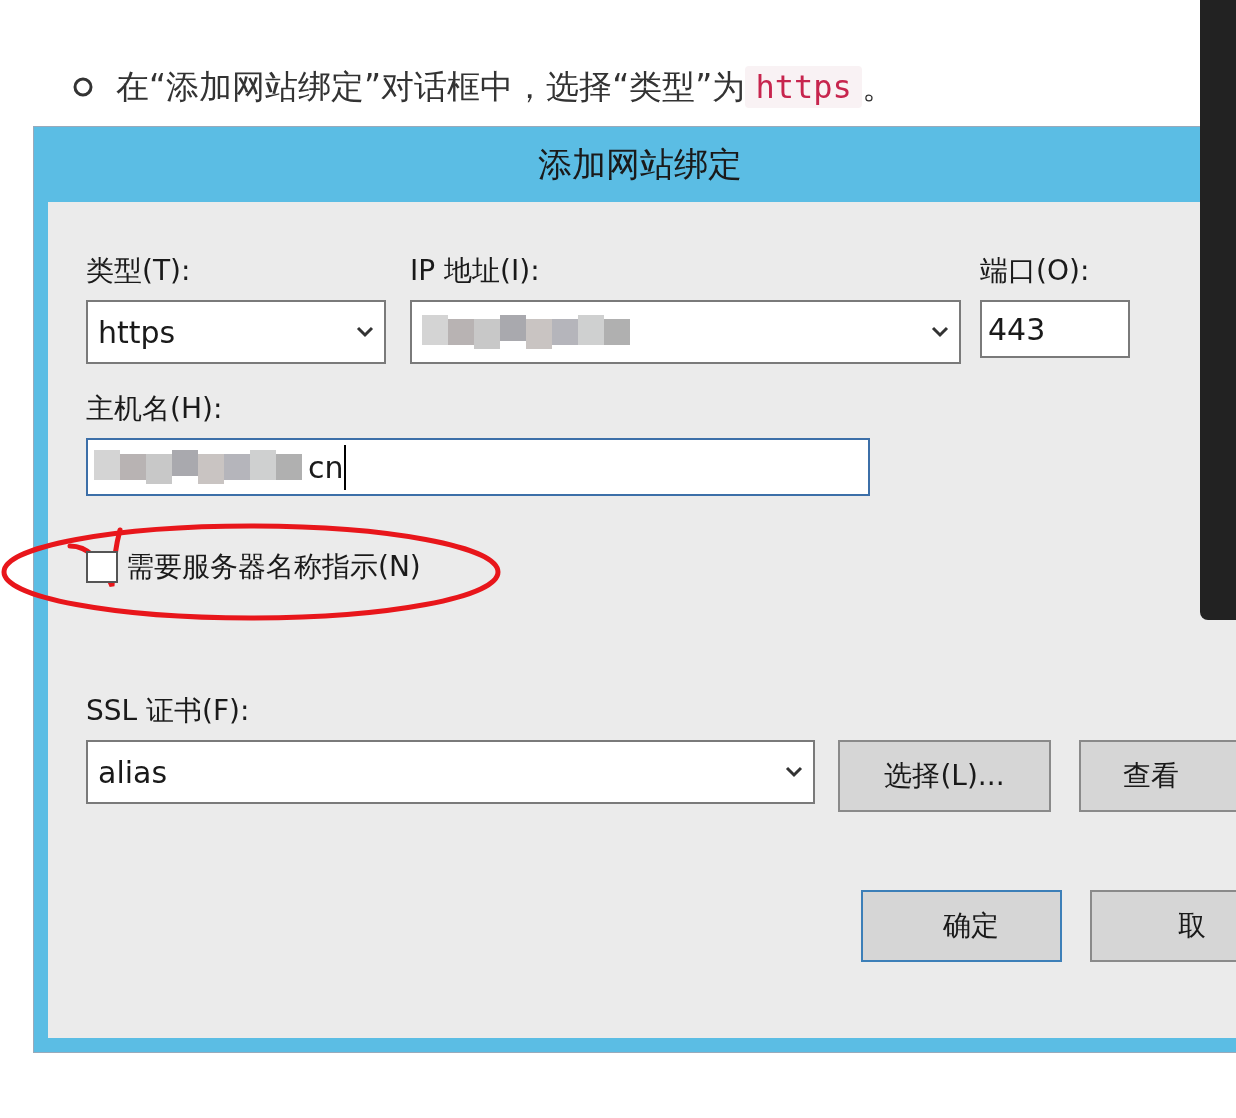  What do you see at coordinates (1157, 776) in the screenshot?
I see `dialog-button: 查看` at bounding box center [1157, 776].